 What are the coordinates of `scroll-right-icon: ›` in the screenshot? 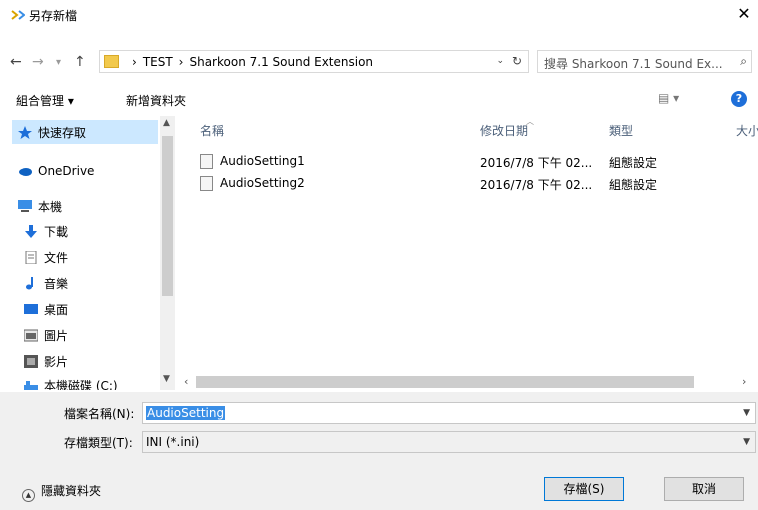 It's located at (744, 381).